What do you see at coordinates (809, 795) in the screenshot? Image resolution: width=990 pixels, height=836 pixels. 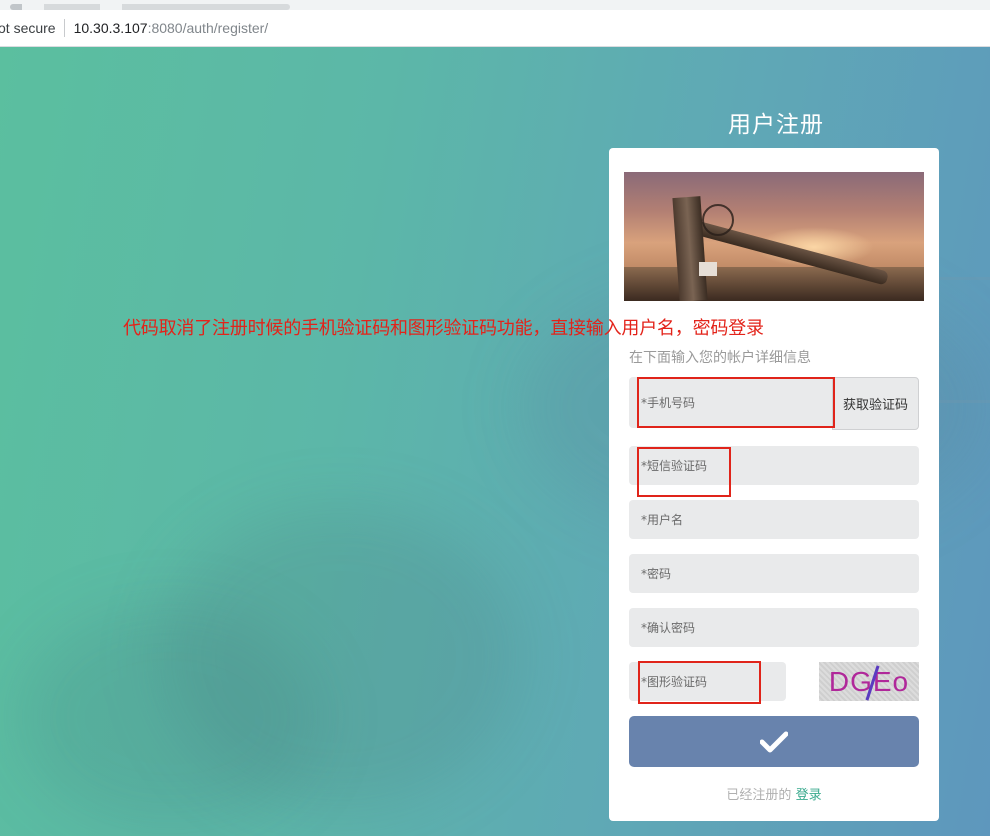 I see `login-link: 登录` at bounding box center [809, 795].